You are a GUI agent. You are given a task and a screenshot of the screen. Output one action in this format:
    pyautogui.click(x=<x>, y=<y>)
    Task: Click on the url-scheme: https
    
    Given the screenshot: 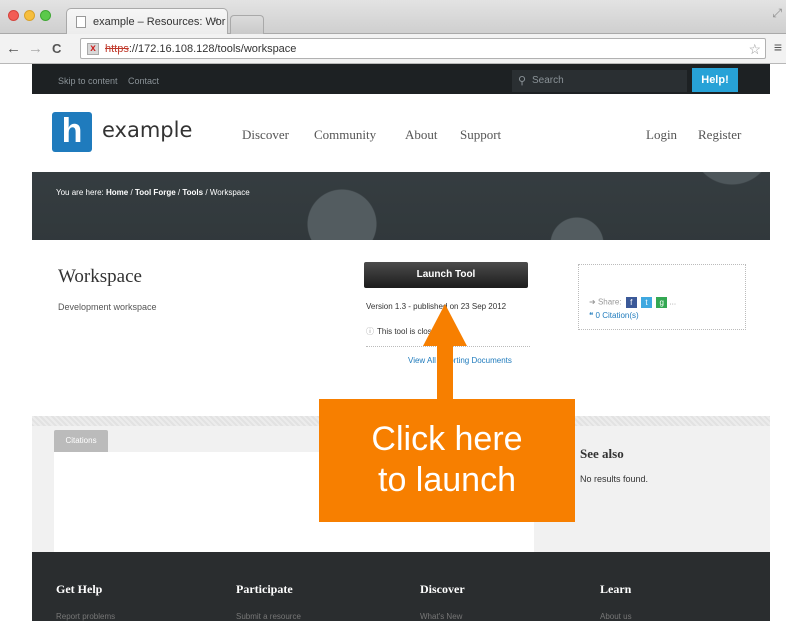 What is the action you would take?
    pyautogui.click(x=117, y=49)
    